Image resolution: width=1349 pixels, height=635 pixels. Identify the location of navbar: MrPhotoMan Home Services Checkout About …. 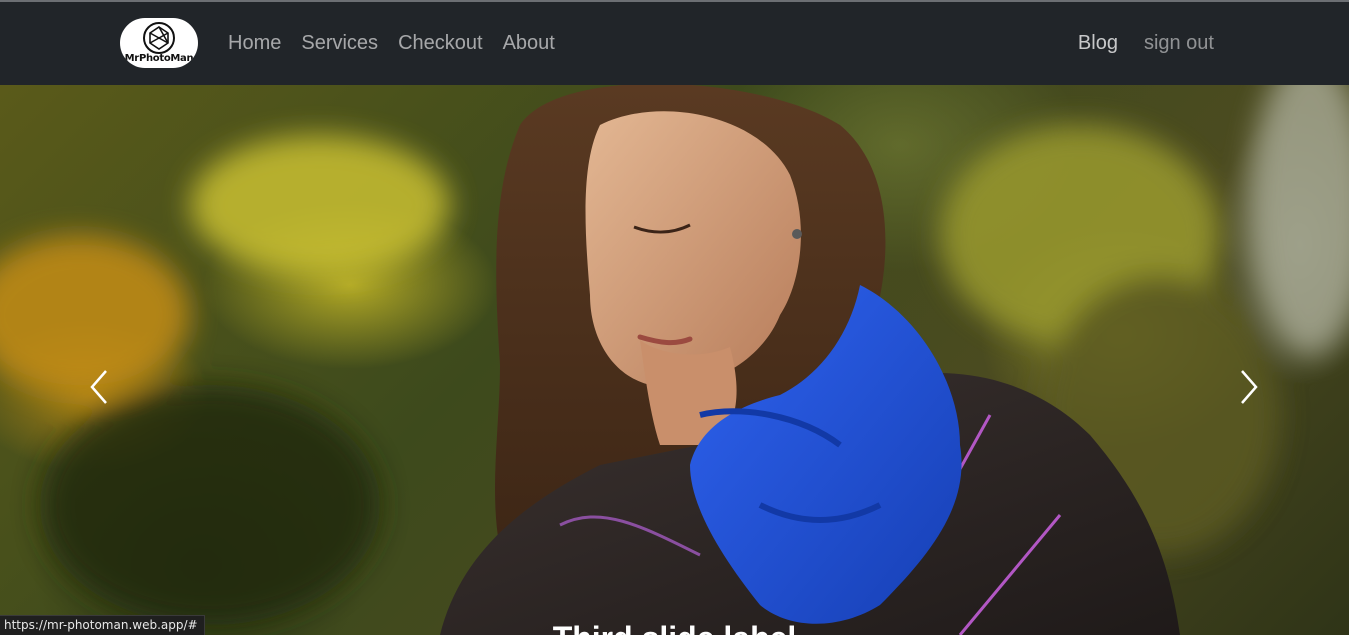
(674, 43).